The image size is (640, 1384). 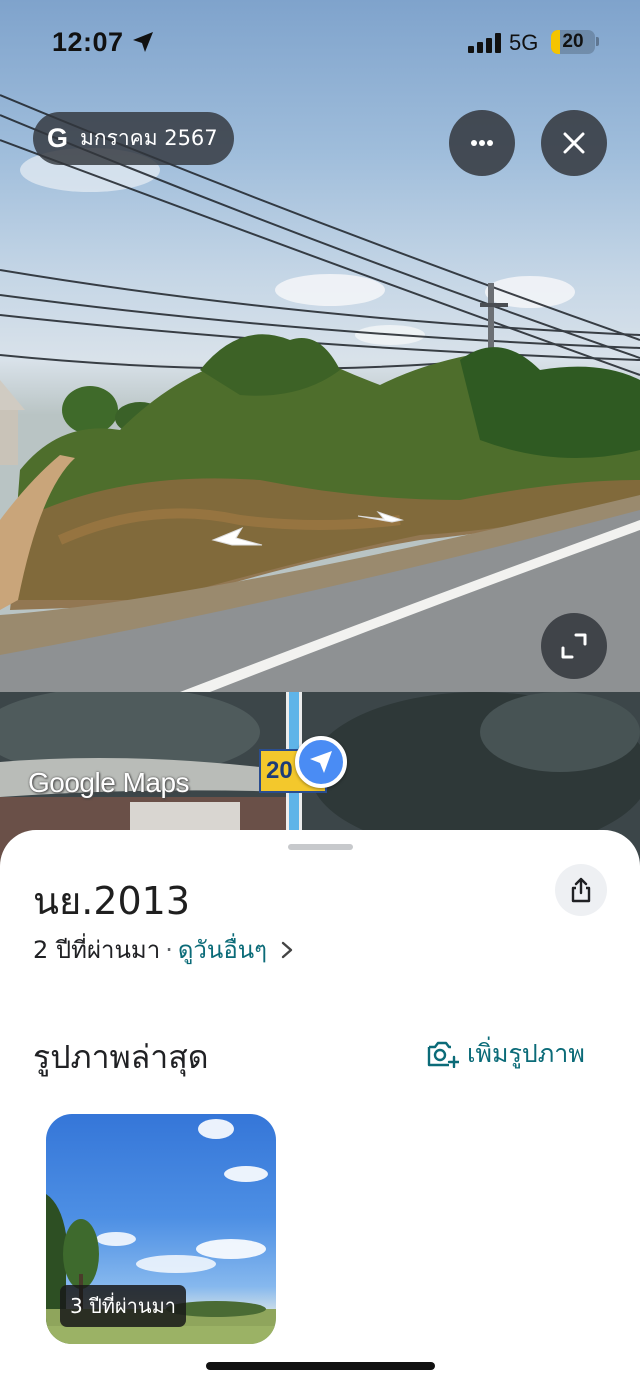 I want to click on see-other-dates-link: ดูวันอื่นๆ, so click(x=222, y=949).